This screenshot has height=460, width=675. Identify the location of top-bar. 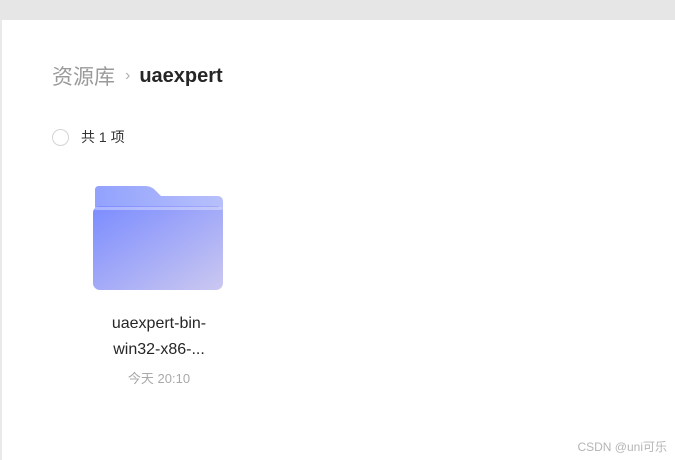
(337, 10).